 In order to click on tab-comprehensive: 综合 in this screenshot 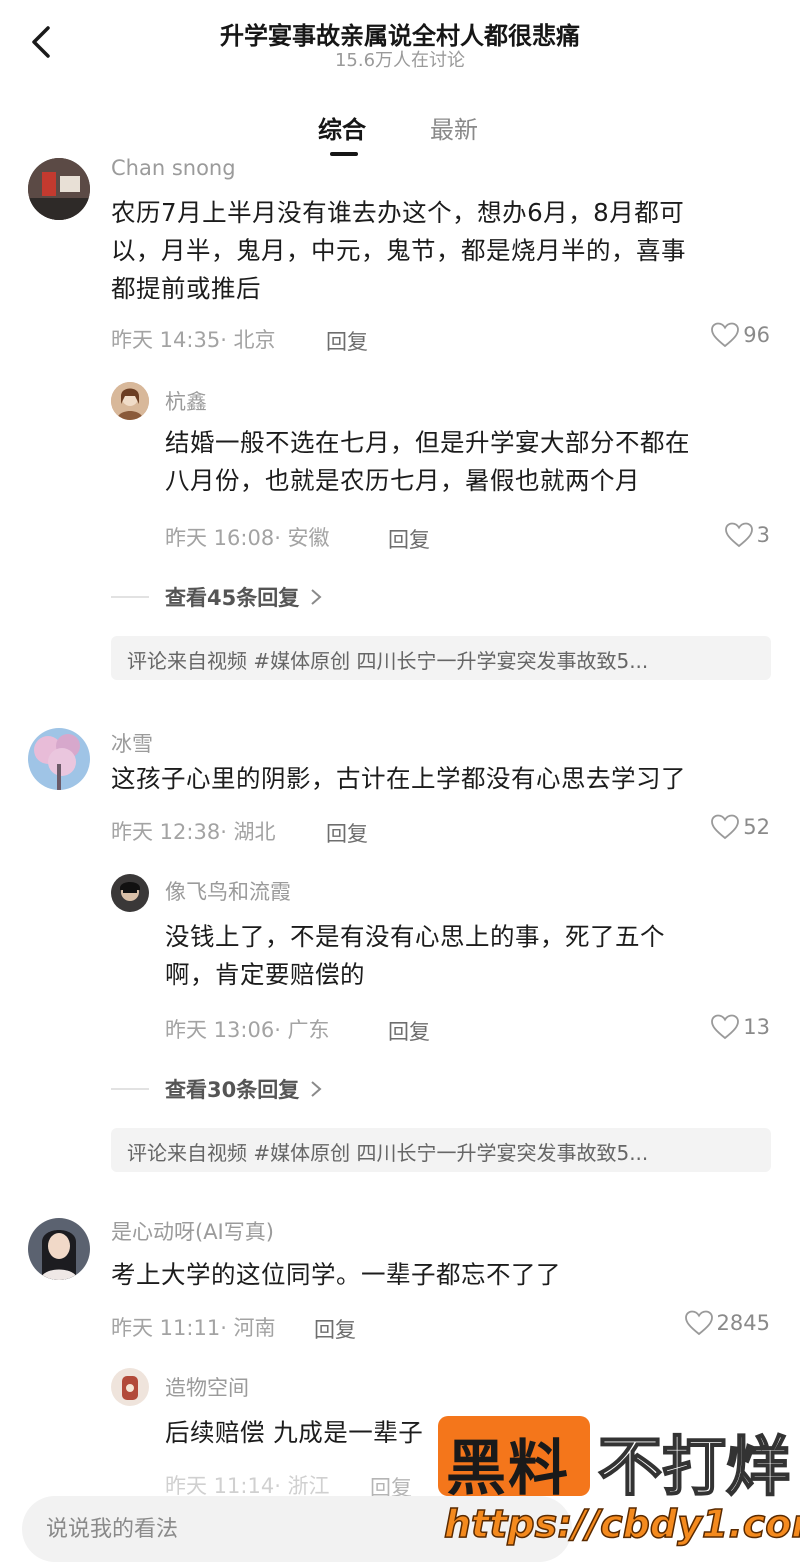, I will do `click(342, 127)`.